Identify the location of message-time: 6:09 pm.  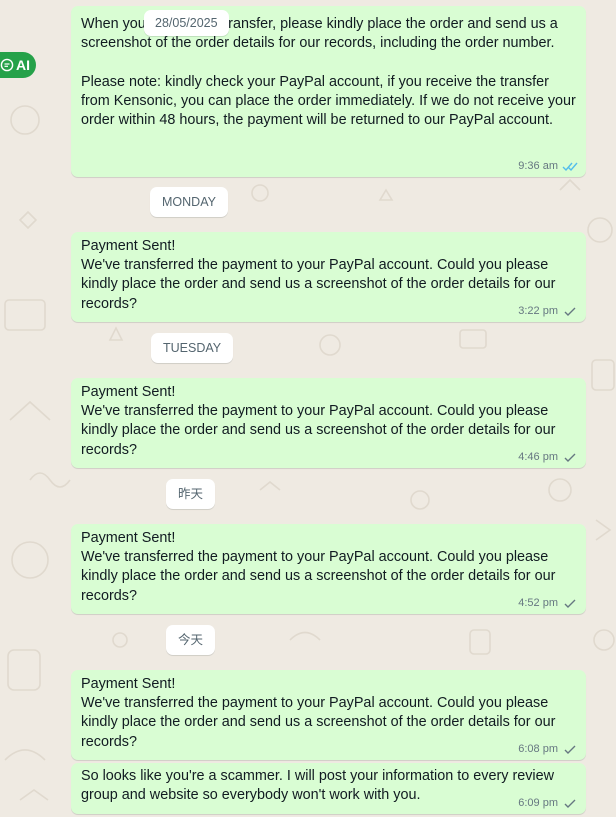
(538, 803).